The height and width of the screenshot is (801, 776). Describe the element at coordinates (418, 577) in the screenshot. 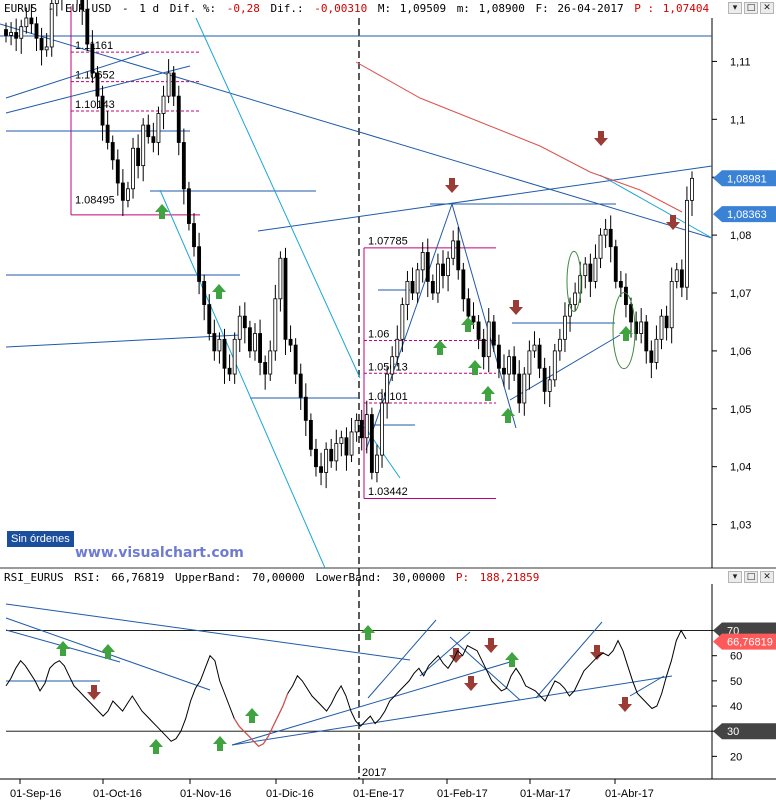

I see `rsi-header-lower-value: 30,00000` at that location.